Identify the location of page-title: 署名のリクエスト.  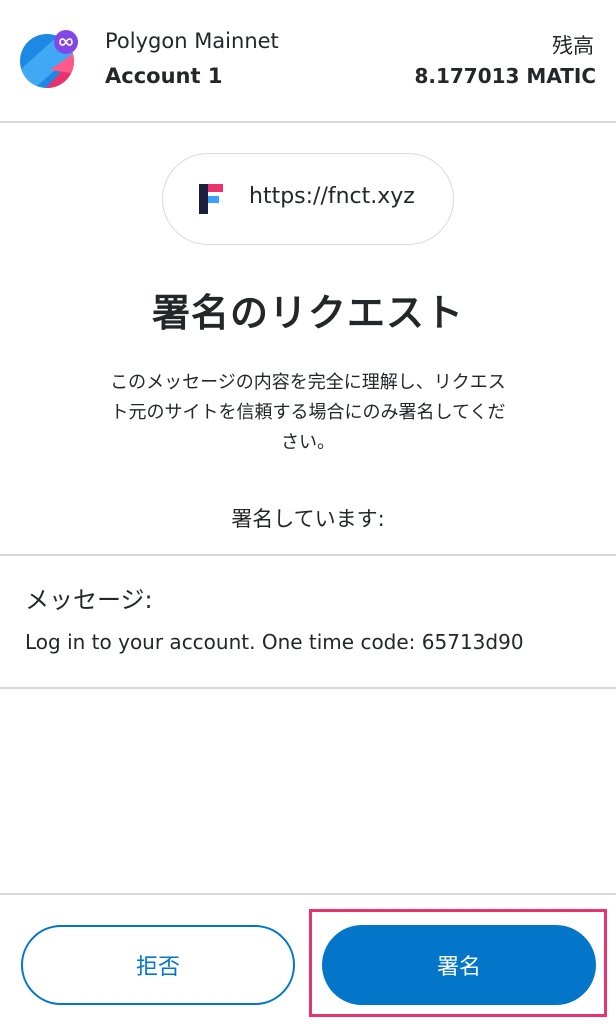
(307, 313).